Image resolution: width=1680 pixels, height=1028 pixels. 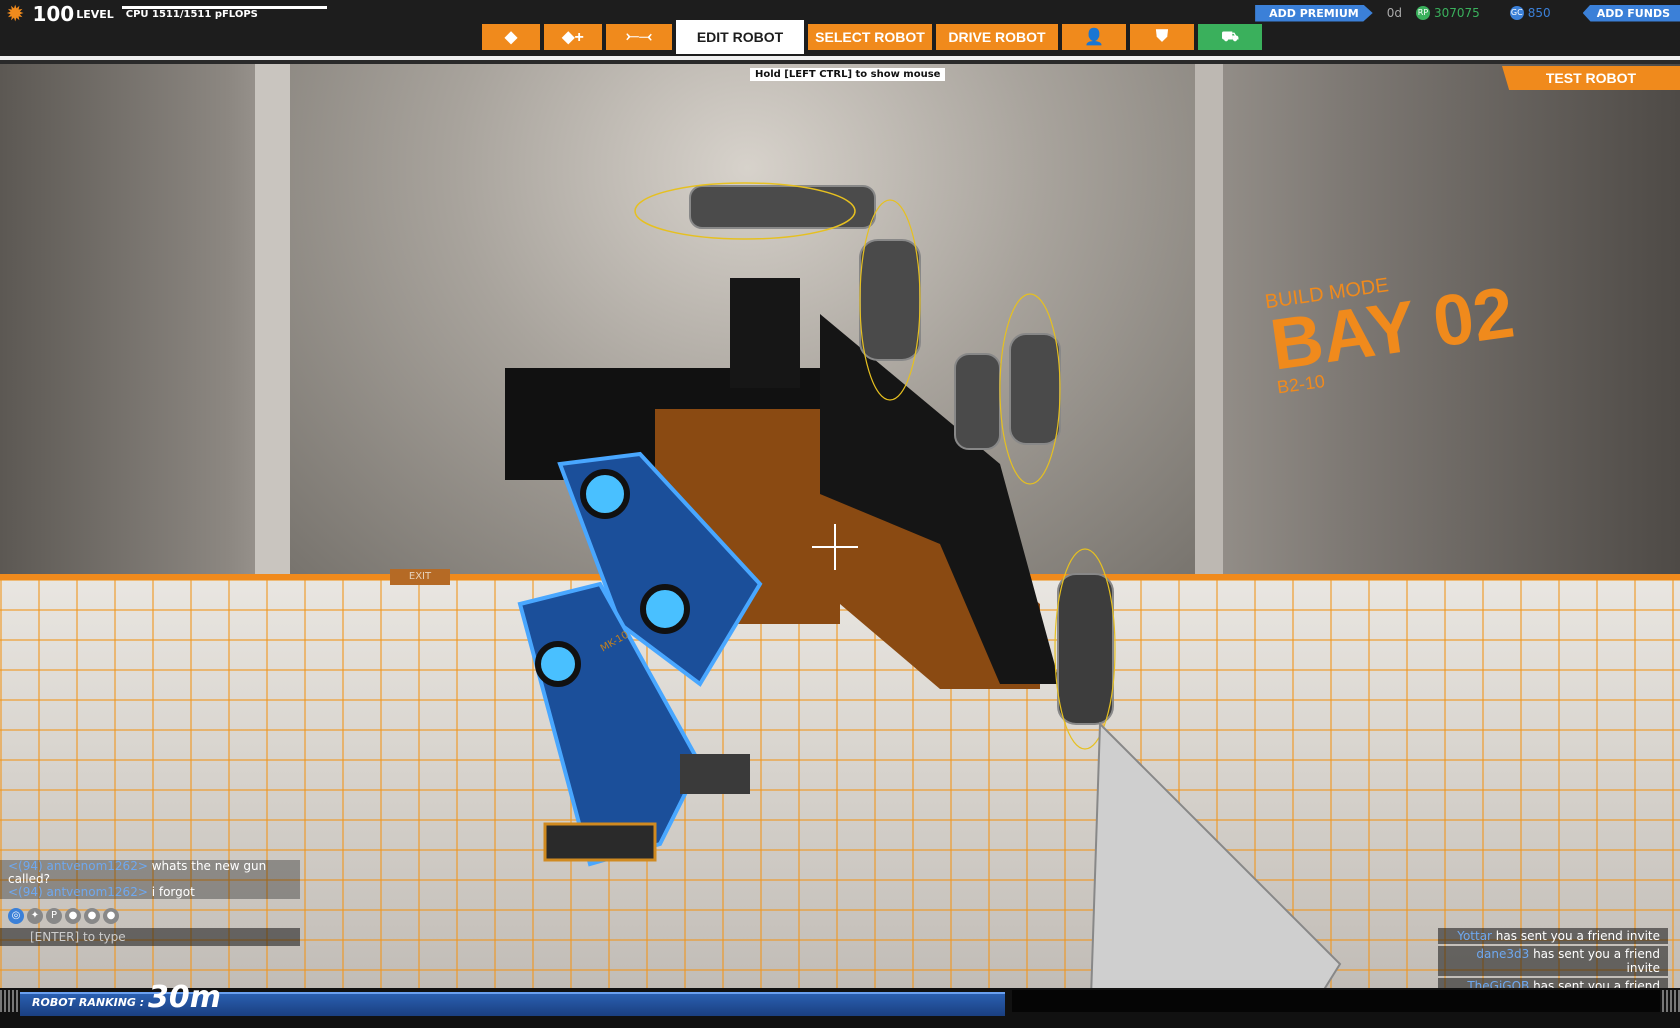 I want to click on cpu-bar, so click(x=224, y=7).